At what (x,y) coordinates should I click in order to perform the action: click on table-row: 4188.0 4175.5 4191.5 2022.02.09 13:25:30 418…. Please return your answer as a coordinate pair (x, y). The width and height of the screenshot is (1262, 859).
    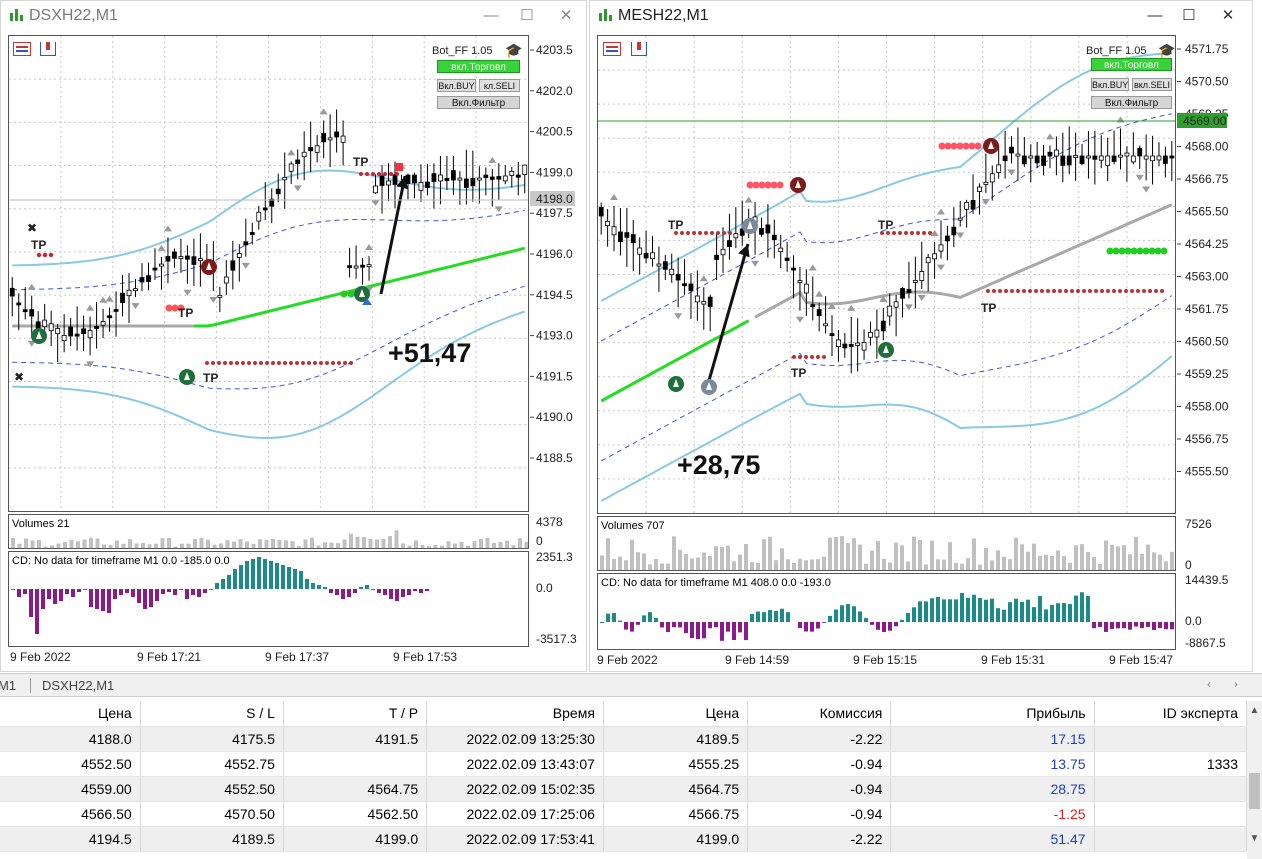
    Looking at the image, I should click on (624, 739).